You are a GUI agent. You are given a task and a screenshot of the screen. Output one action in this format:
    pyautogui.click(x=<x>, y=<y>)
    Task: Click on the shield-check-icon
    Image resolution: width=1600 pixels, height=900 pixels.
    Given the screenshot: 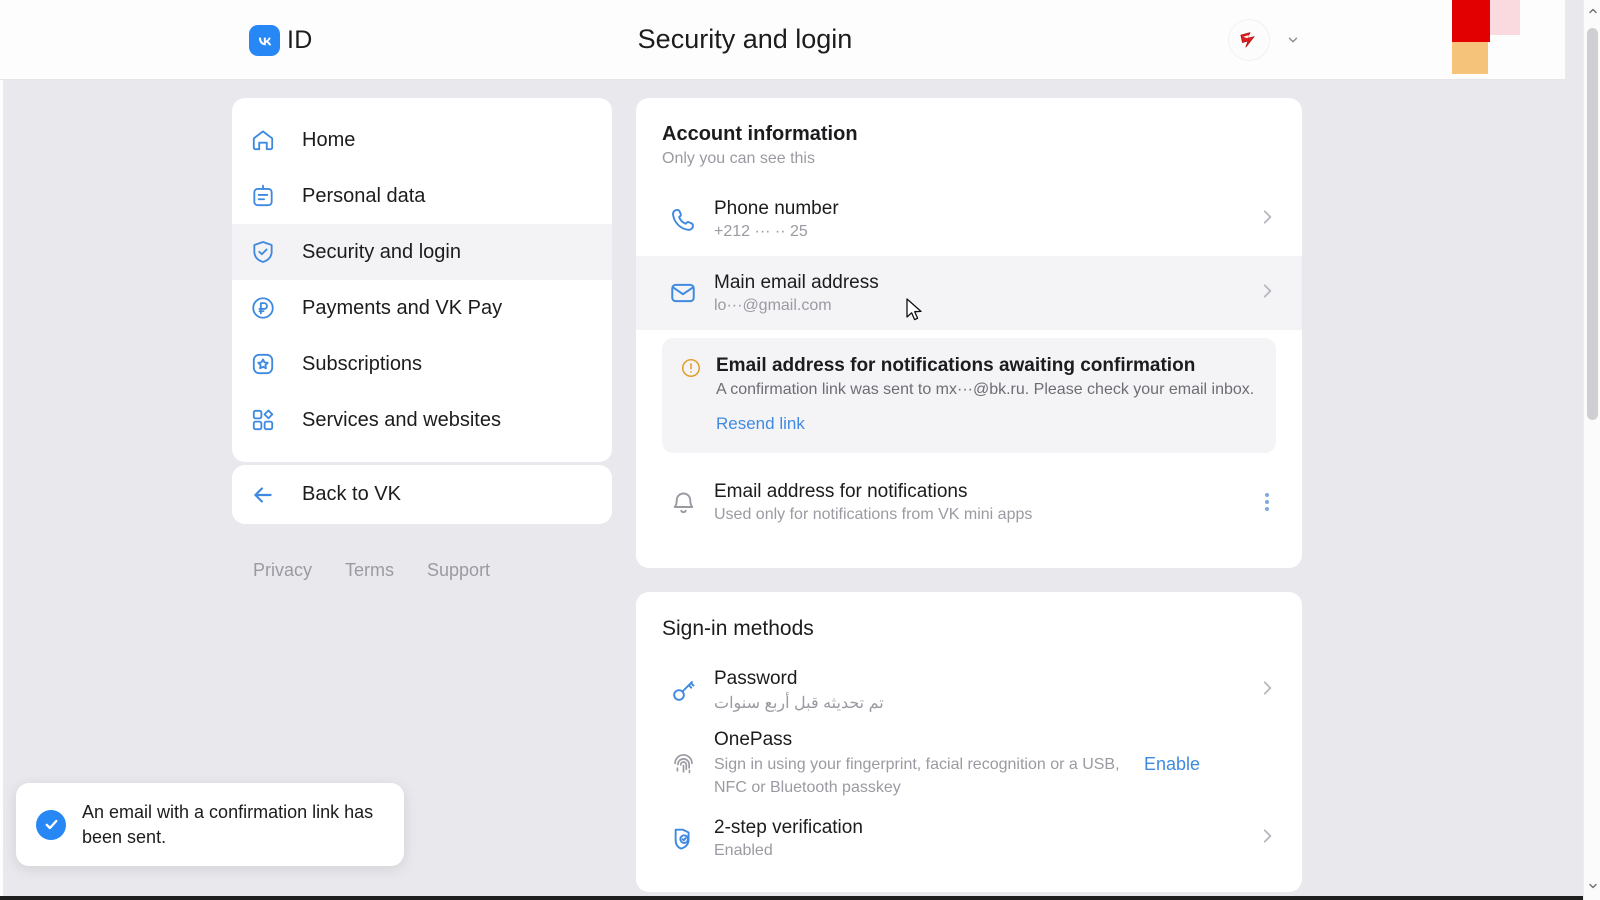 What is the action you would take?
    pyautogui.click(x=263, y=252)
    